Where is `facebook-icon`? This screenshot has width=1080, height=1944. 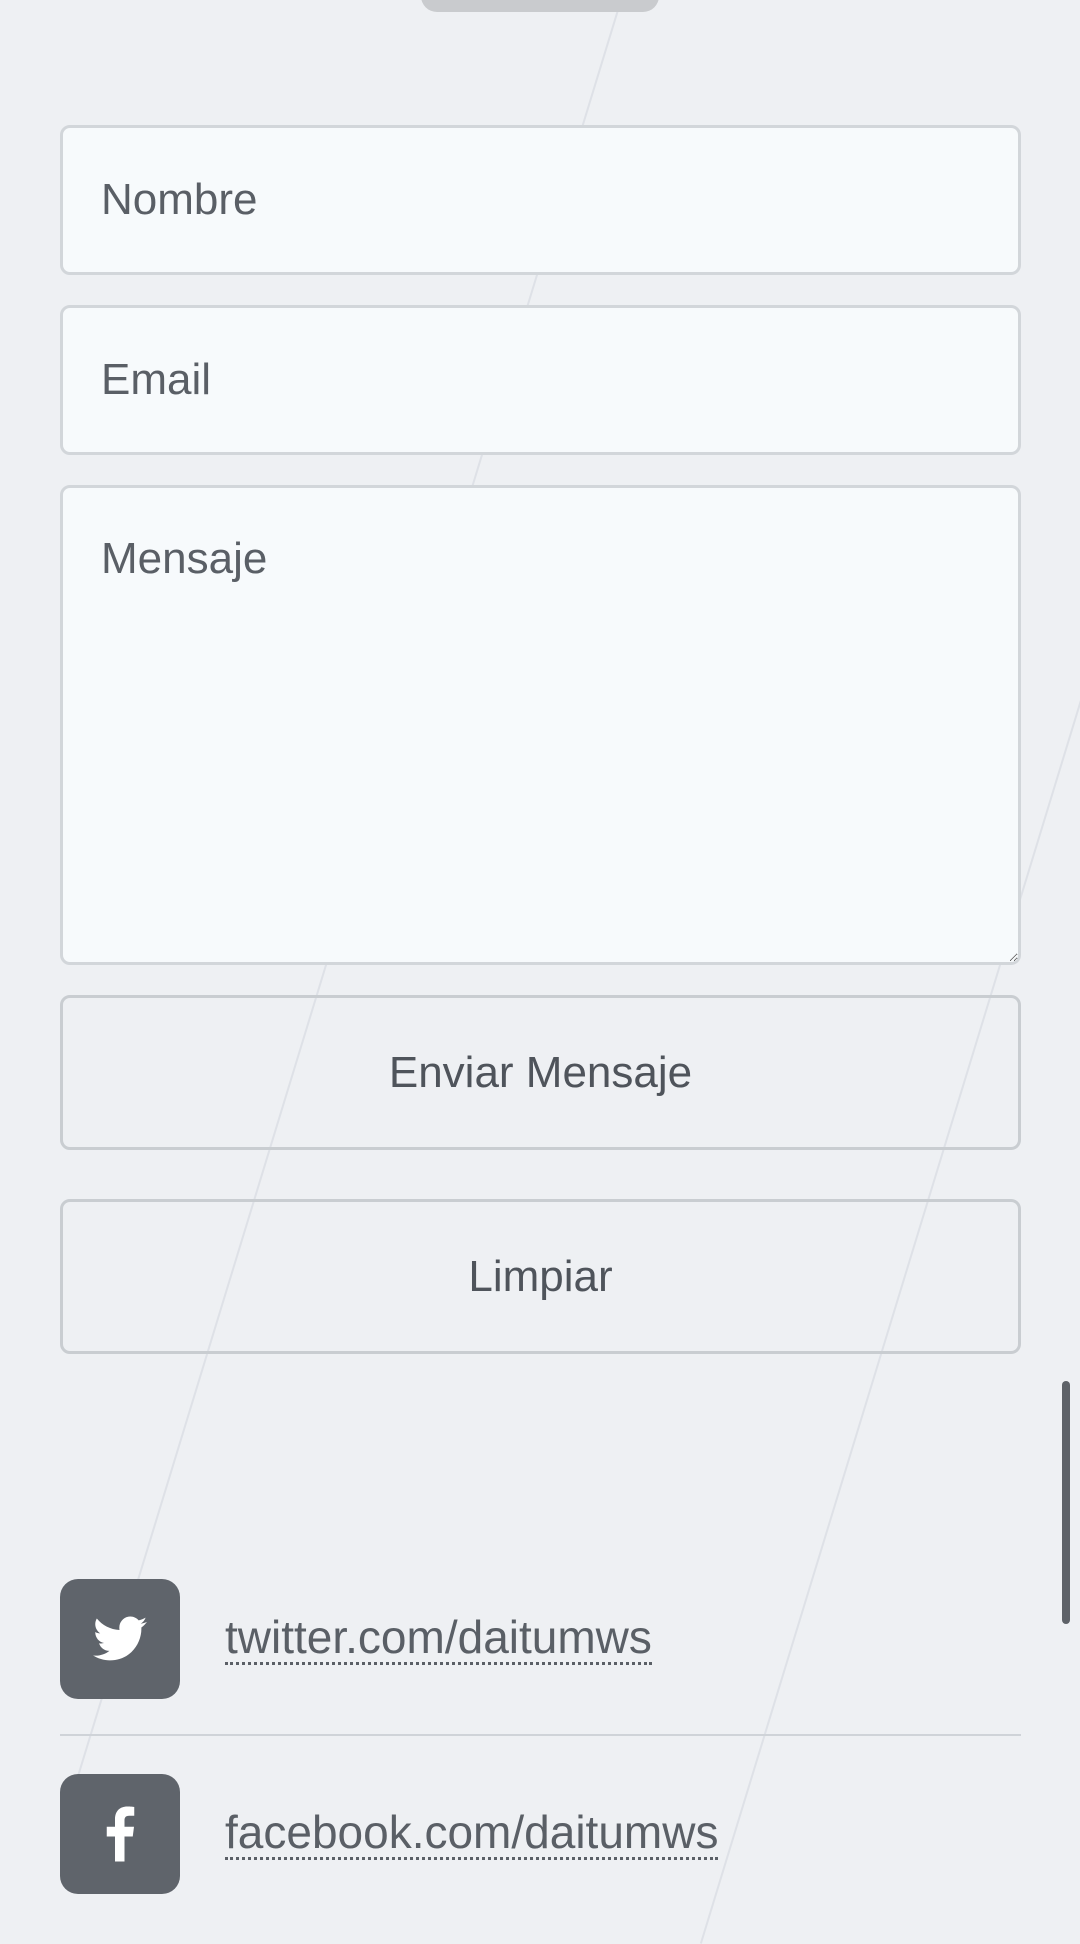 facebook-icon is located at coordinates (120, 1834).